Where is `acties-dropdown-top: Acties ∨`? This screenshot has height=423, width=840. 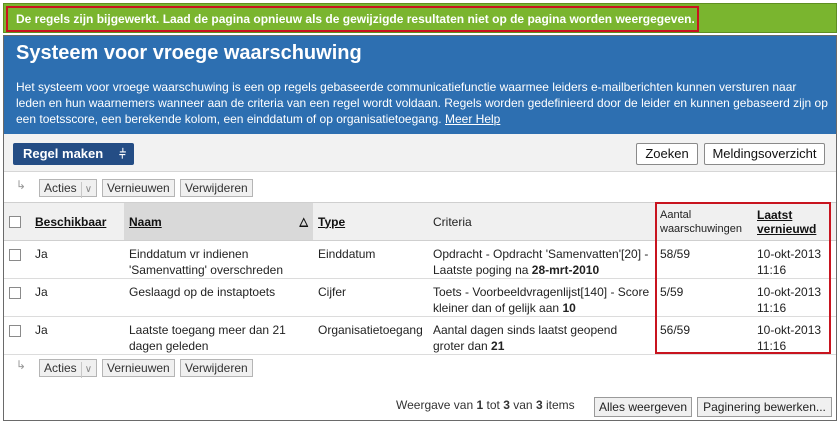
acties-dropdown-top: Acties ∨ is located at coordinates (68, 188).